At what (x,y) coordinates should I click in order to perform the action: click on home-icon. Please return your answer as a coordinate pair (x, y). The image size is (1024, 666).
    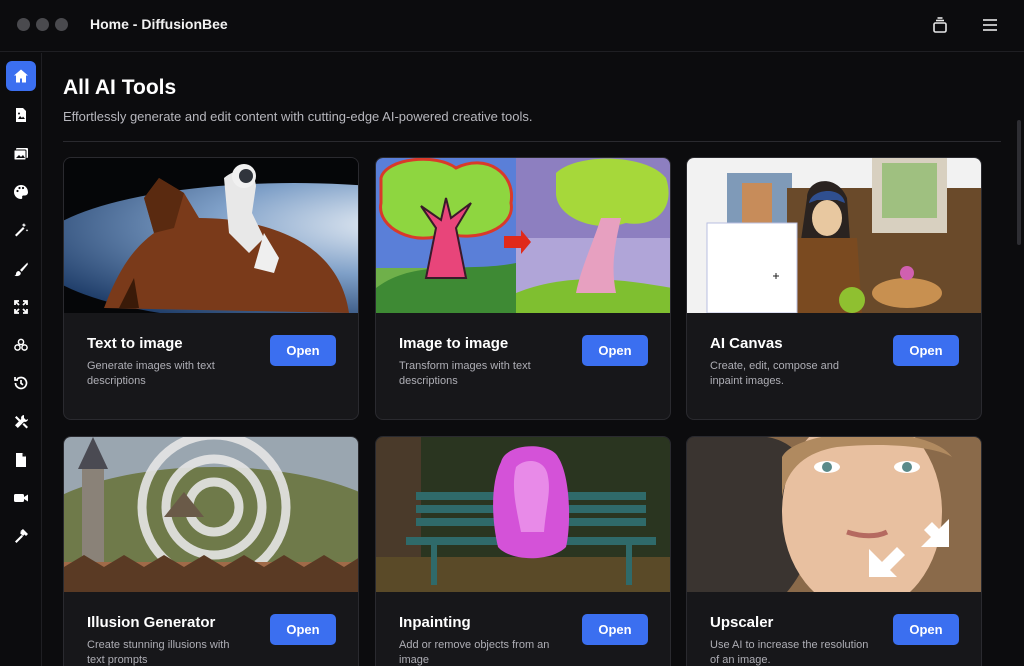
    Looking at the image, I should click on (21, 76).